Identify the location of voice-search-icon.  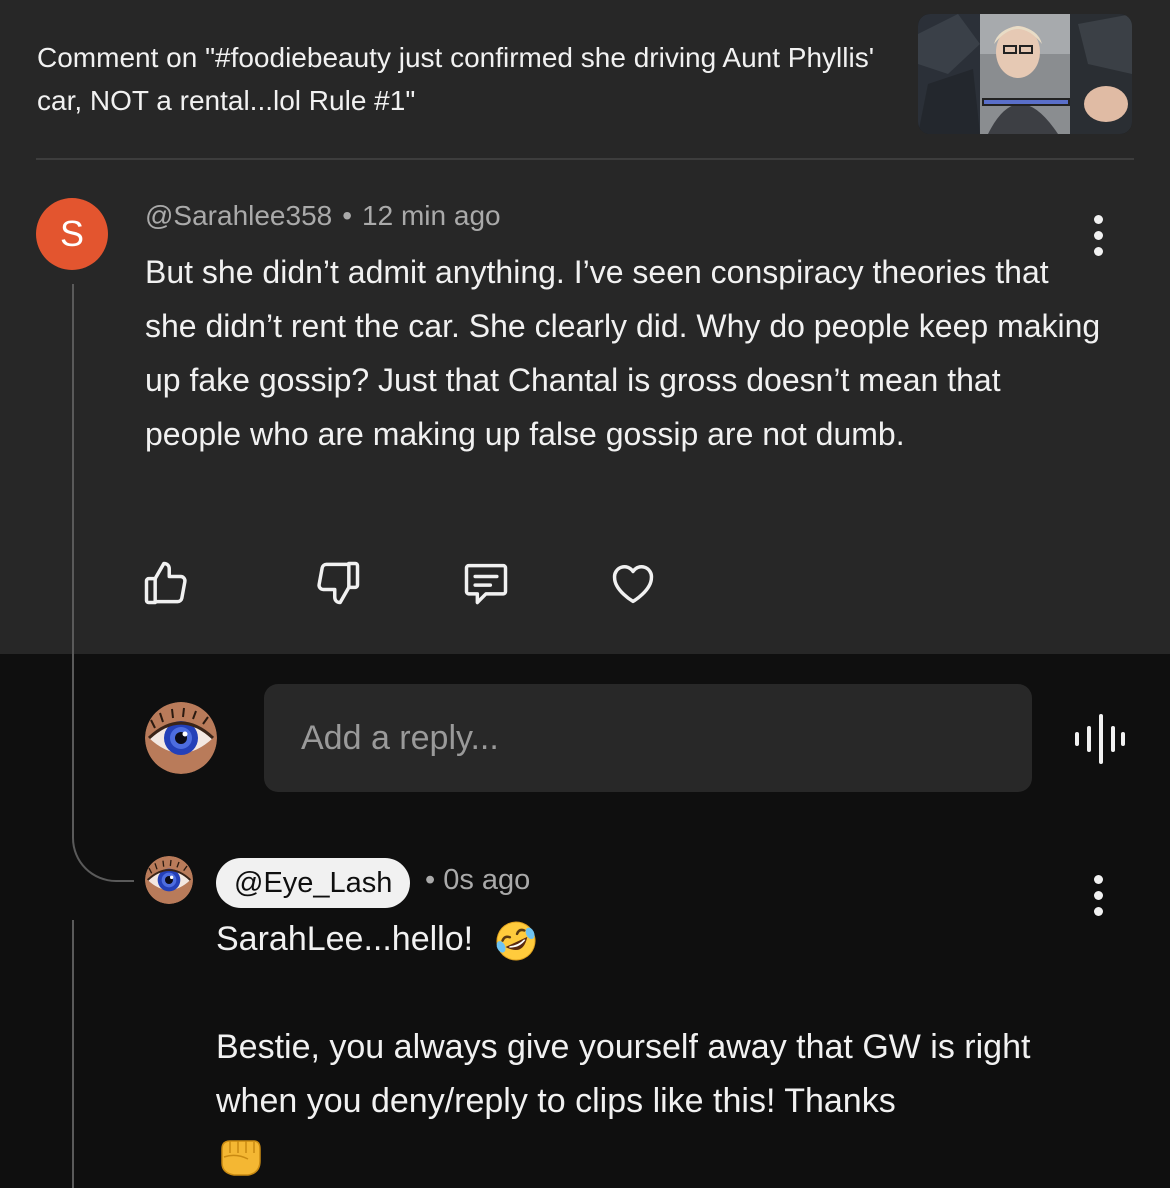
(1099, 739).